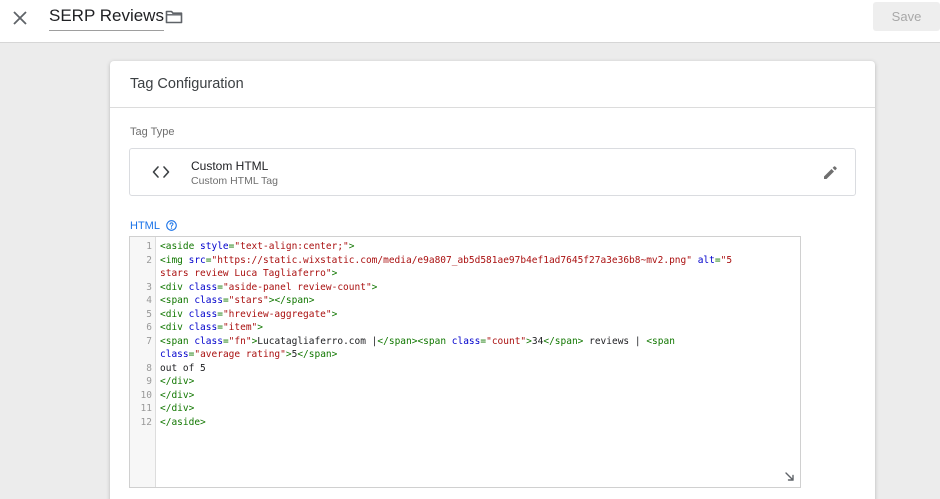  What do you see at coordinates (187, 84) in the screenshot?
I see `card-title: Tag Configuration` at bounding box center [187, 84].